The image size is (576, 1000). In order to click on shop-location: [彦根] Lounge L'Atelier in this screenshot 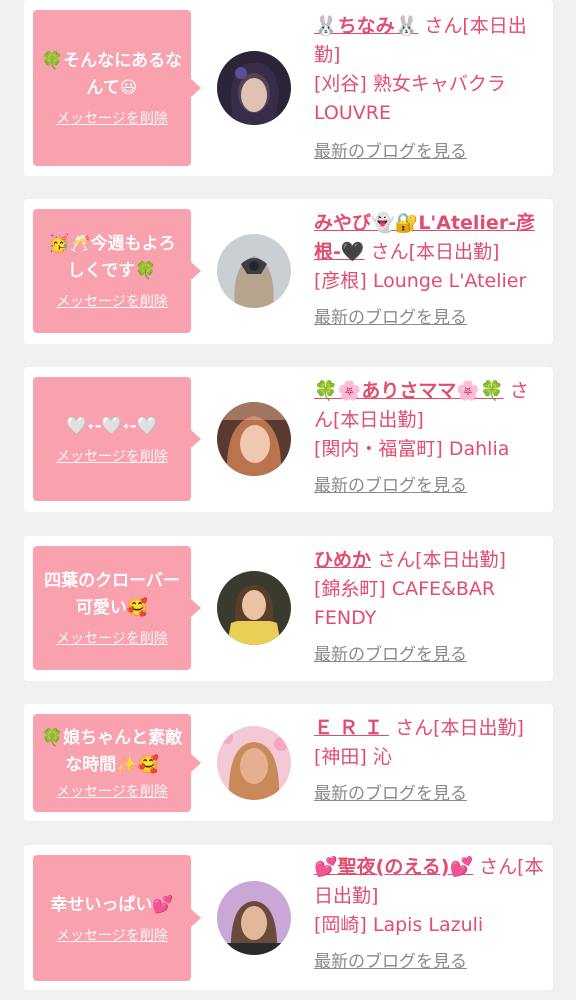, I will do `click(420, 281)`.